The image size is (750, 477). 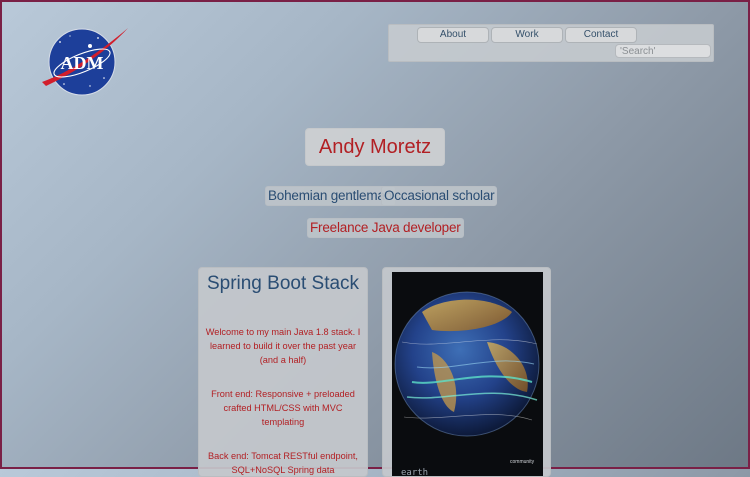 I want to click on nav-bar: About Work Contact, so click(x=551, y=43).